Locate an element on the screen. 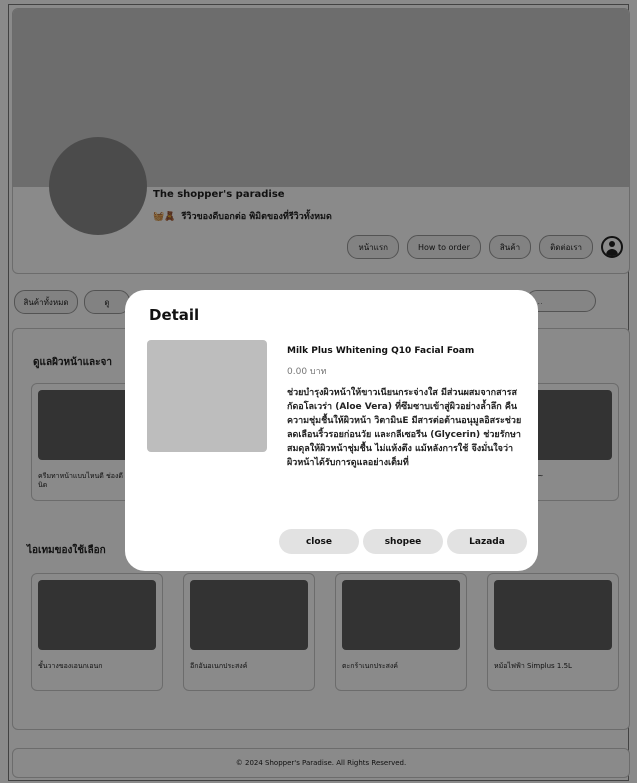 The image size is (637, 783). close-button: close is located at coordinates (319, 541).